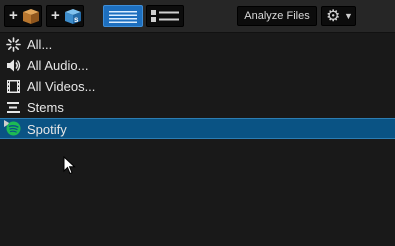 This screenshot has height=246, width=395. I want to click on sparkle-icon, so click(13, 44).